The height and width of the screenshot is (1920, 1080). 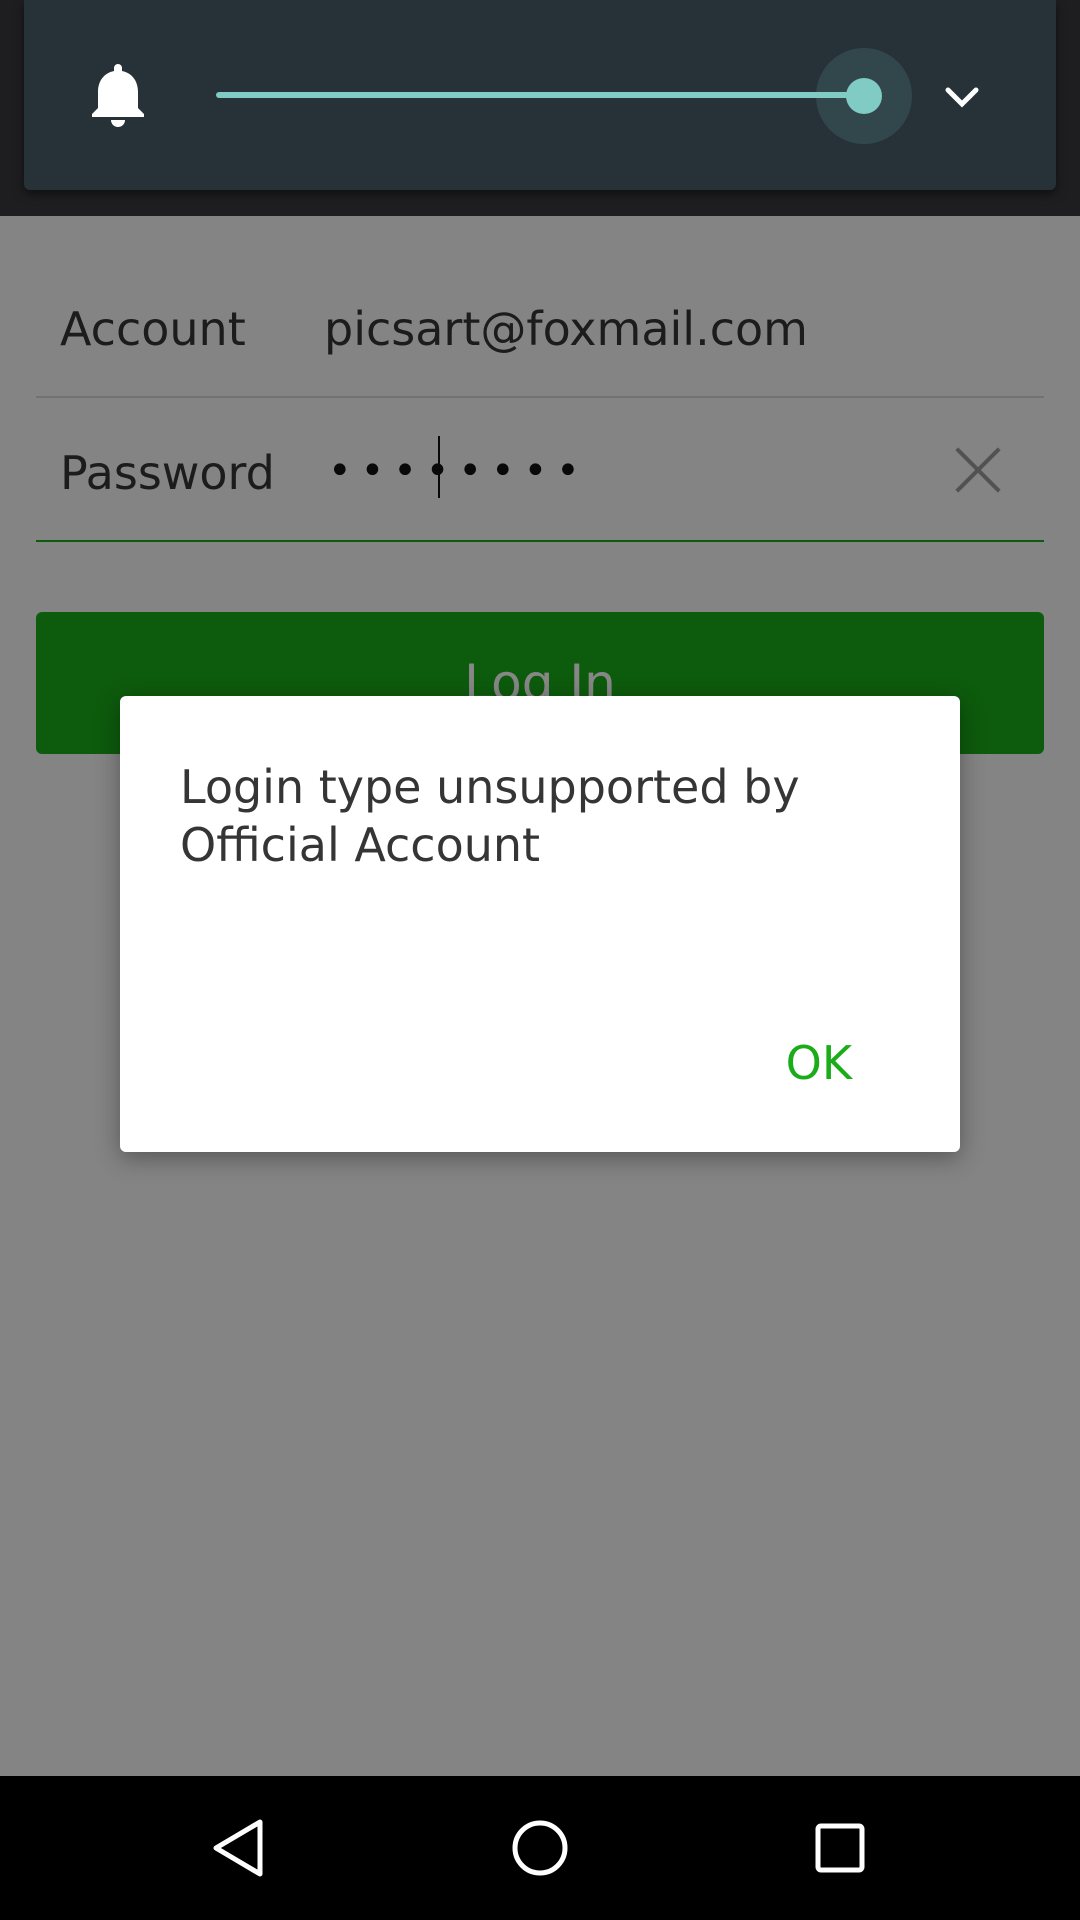 I want to click on ok-button: OK, so click(x=819, y=1063).